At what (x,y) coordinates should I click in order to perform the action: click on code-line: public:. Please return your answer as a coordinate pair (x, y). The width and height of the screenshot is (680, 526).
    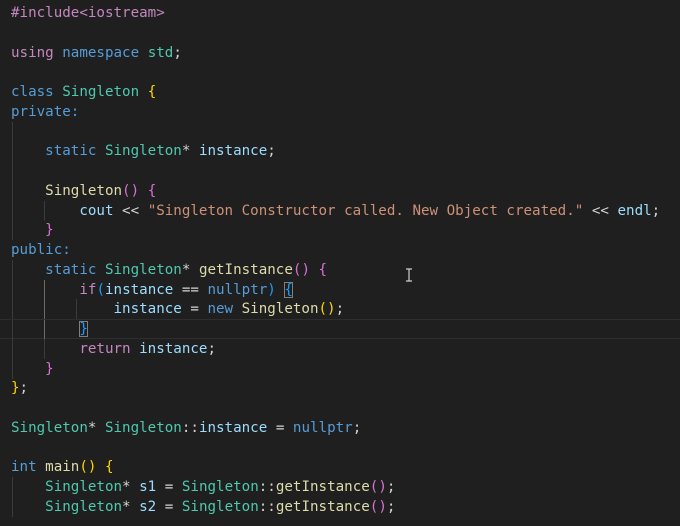
    Looking at the image, I should click on (340, 250).